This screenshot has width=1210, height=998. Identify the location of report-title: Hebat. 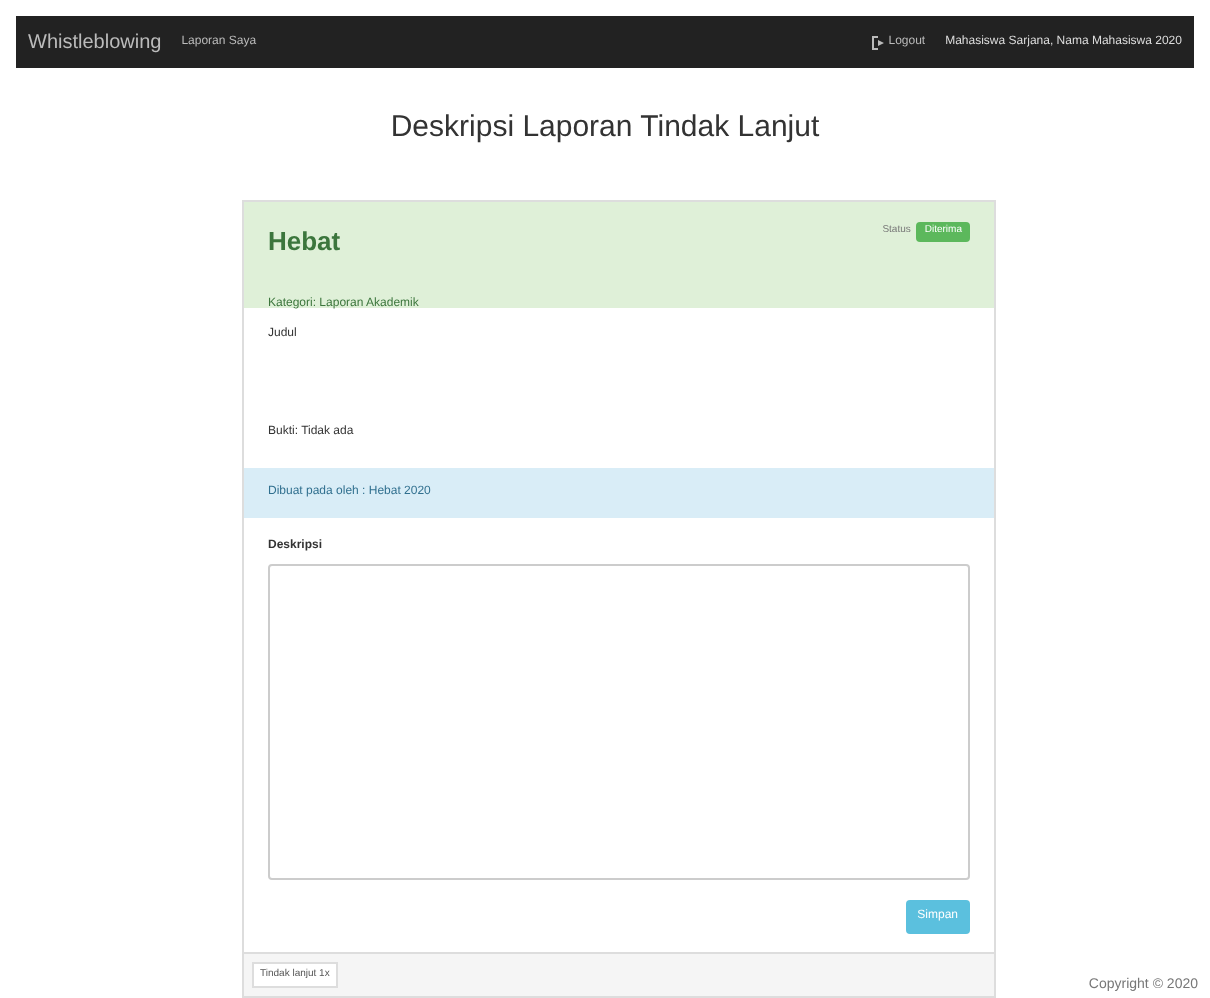
(304, 242).